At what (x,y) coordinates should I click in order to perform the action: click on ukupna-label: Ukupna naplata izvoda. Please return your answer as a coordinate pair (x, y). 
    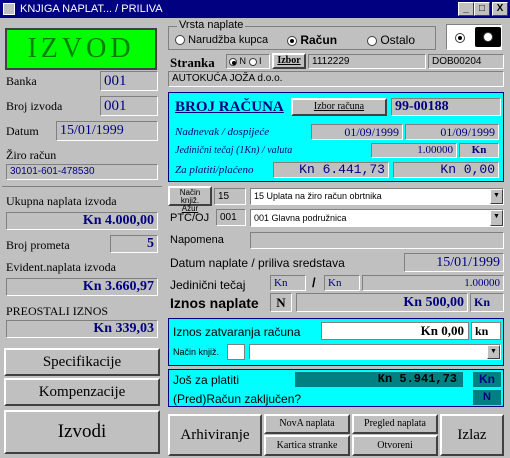
    Looking at the image, I should click on (61, 201).